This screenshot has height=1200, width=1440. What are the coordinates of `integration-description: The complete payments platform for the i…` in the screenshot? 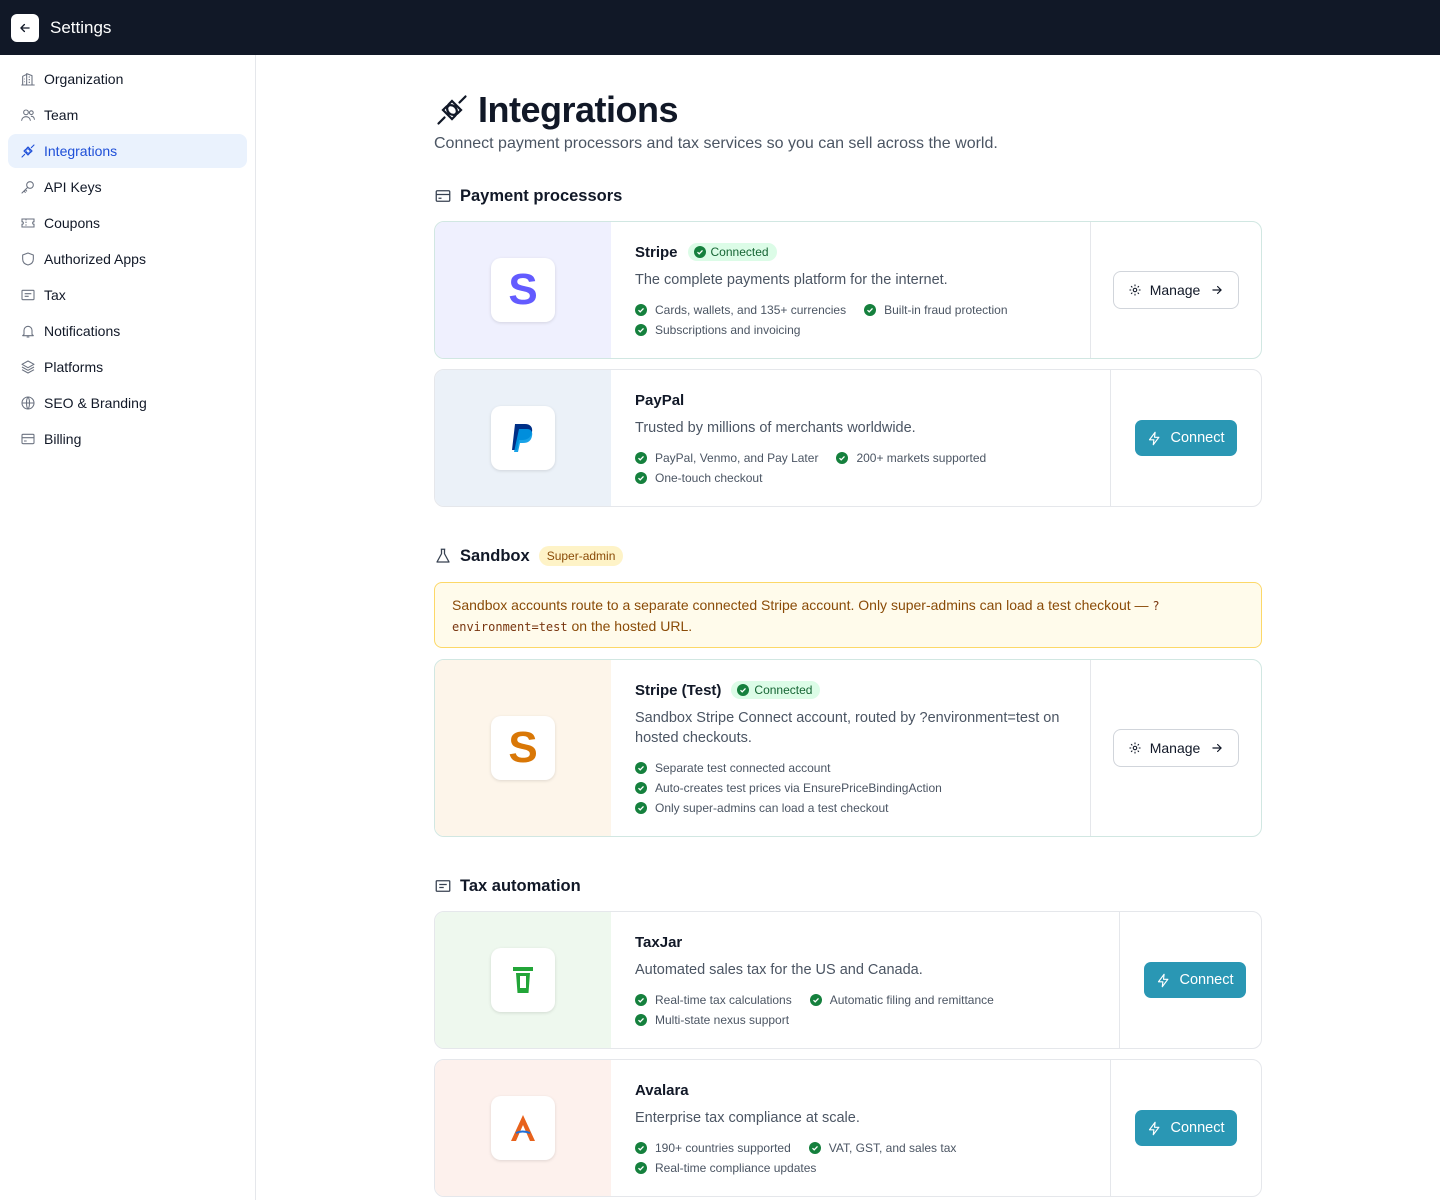 It's located at (791, 280).